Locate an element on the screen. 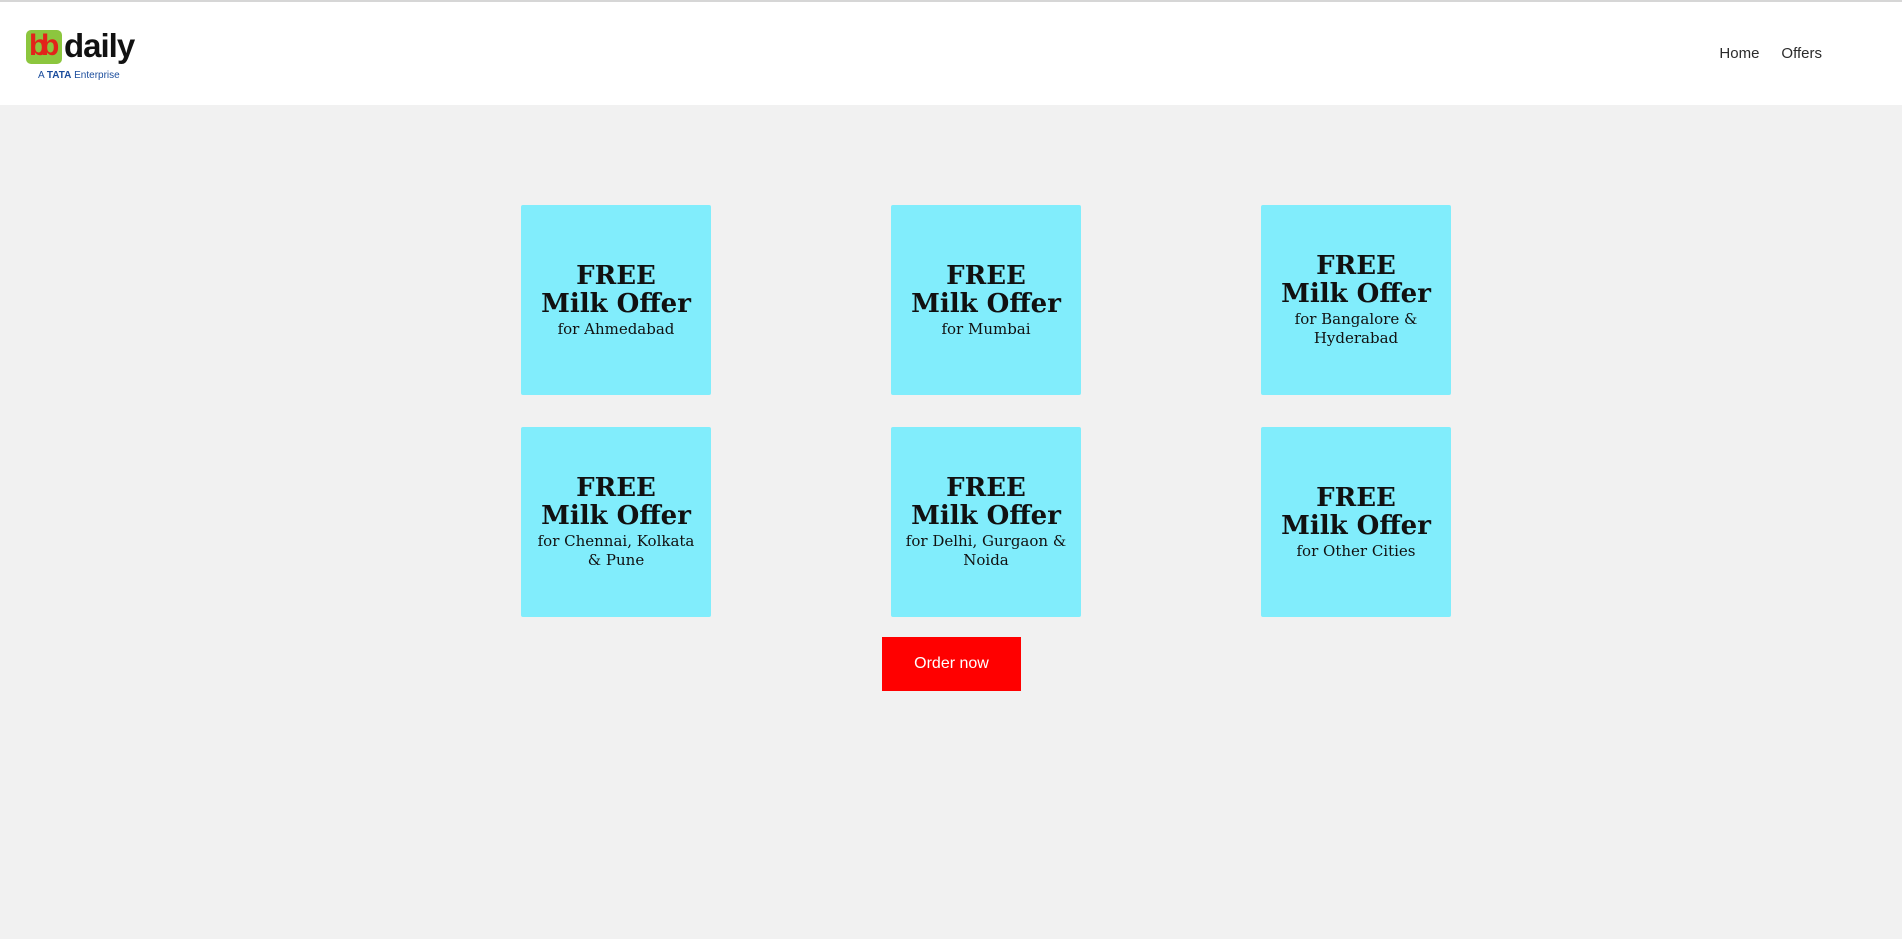 The image size is (1904, 939). logo-tagline-suffix: Enterprise is located at coordinates (97, 75).